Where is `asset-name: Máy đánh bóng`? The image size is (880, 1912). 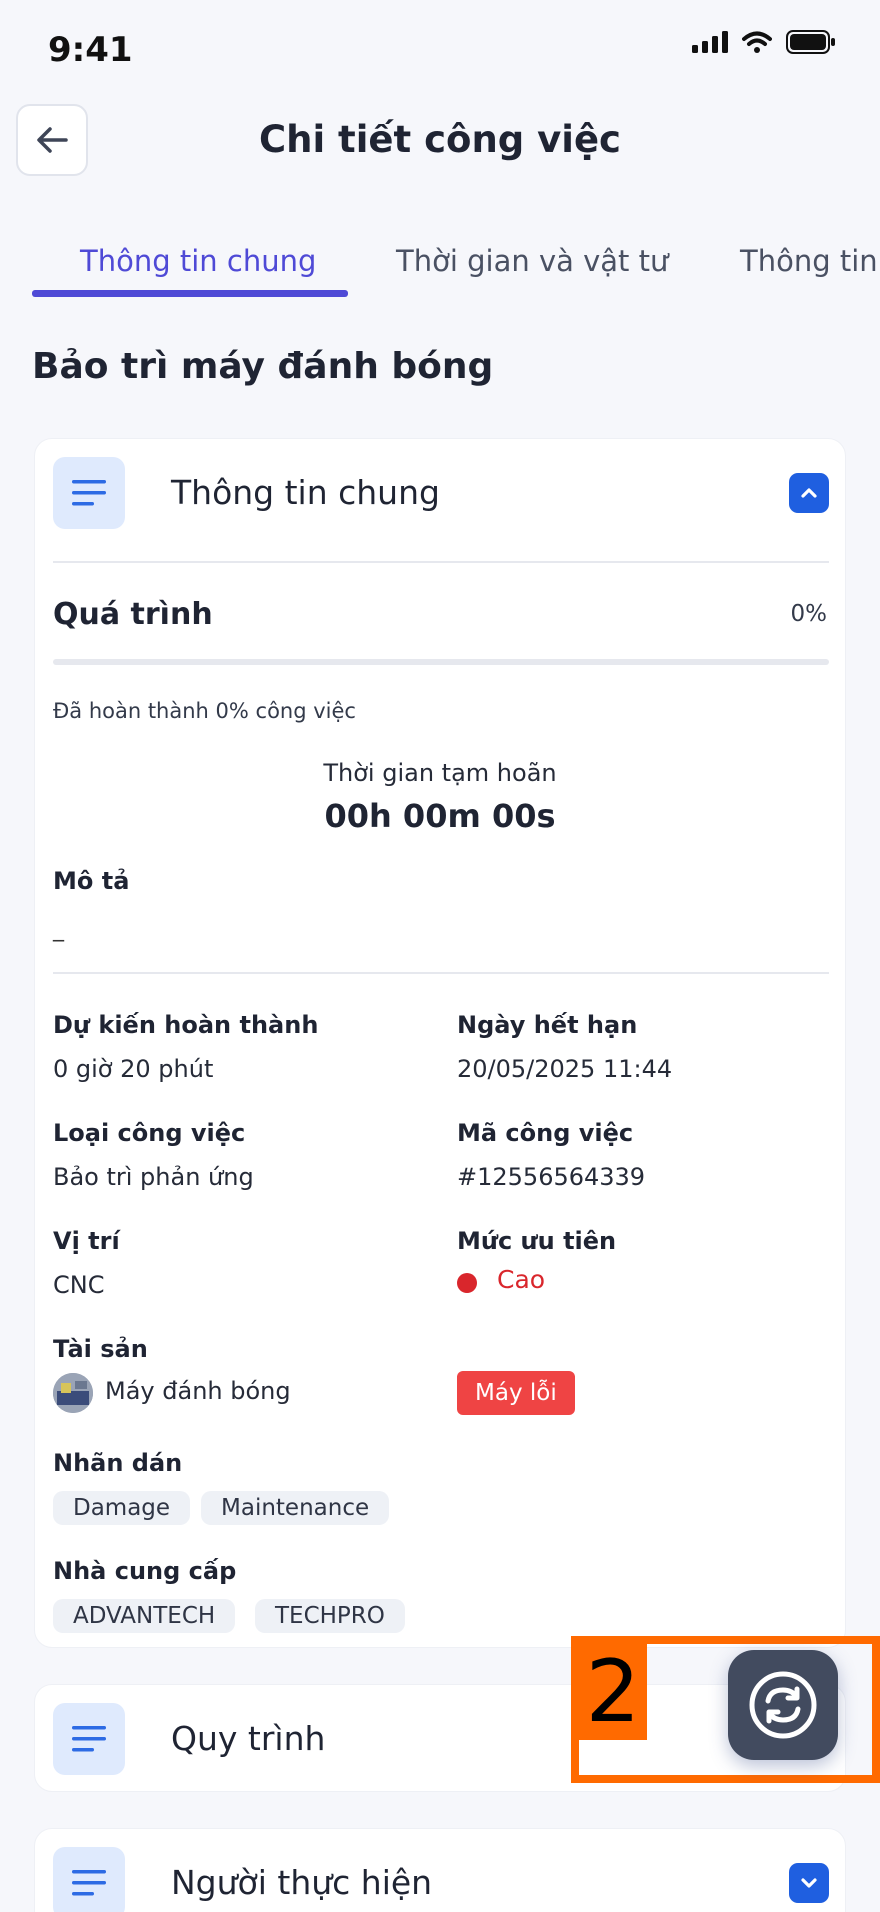 asset-name: Máy đánh bóng is located at coordinates (198, 1391).